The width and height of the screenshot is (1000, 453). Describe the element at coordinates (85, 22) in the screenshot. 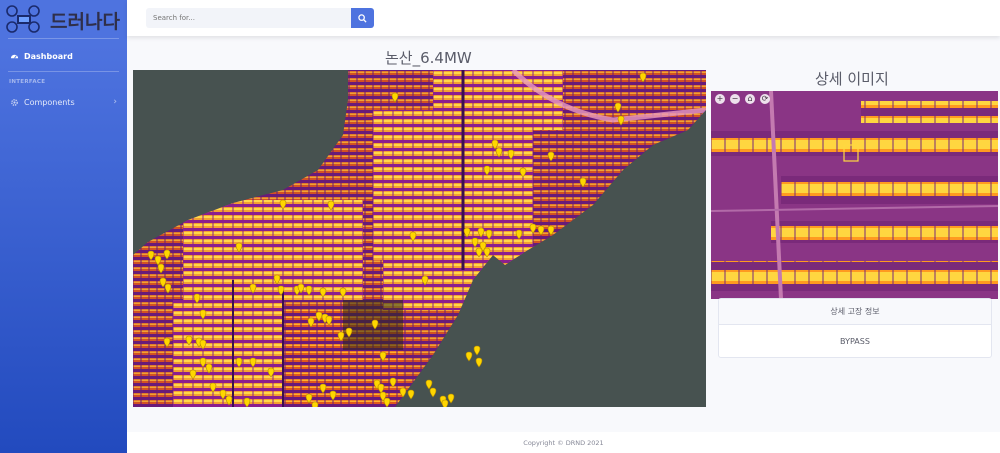

I see `brand-name: 드러나다` at that location.